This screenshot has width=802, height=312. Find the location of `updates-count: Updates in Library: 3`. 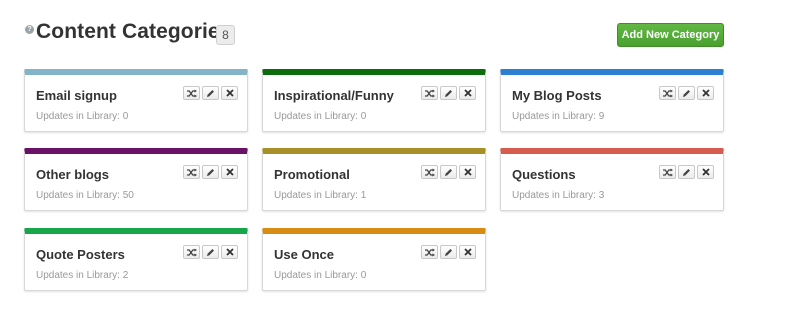

updates-count: Updates in Library: 3 is located at coordinates (558, 195).